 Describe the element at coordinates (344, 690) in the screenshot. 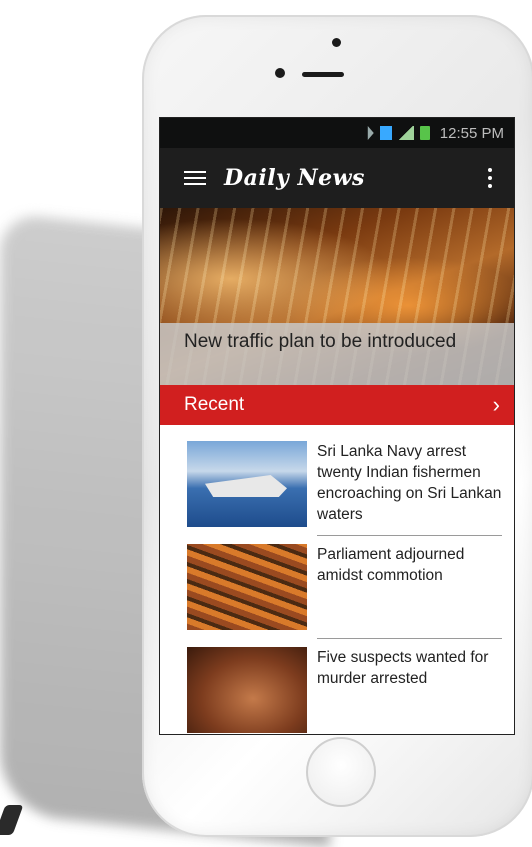

I see `list-item: Five suspects wanted for murder arrested` at that location.